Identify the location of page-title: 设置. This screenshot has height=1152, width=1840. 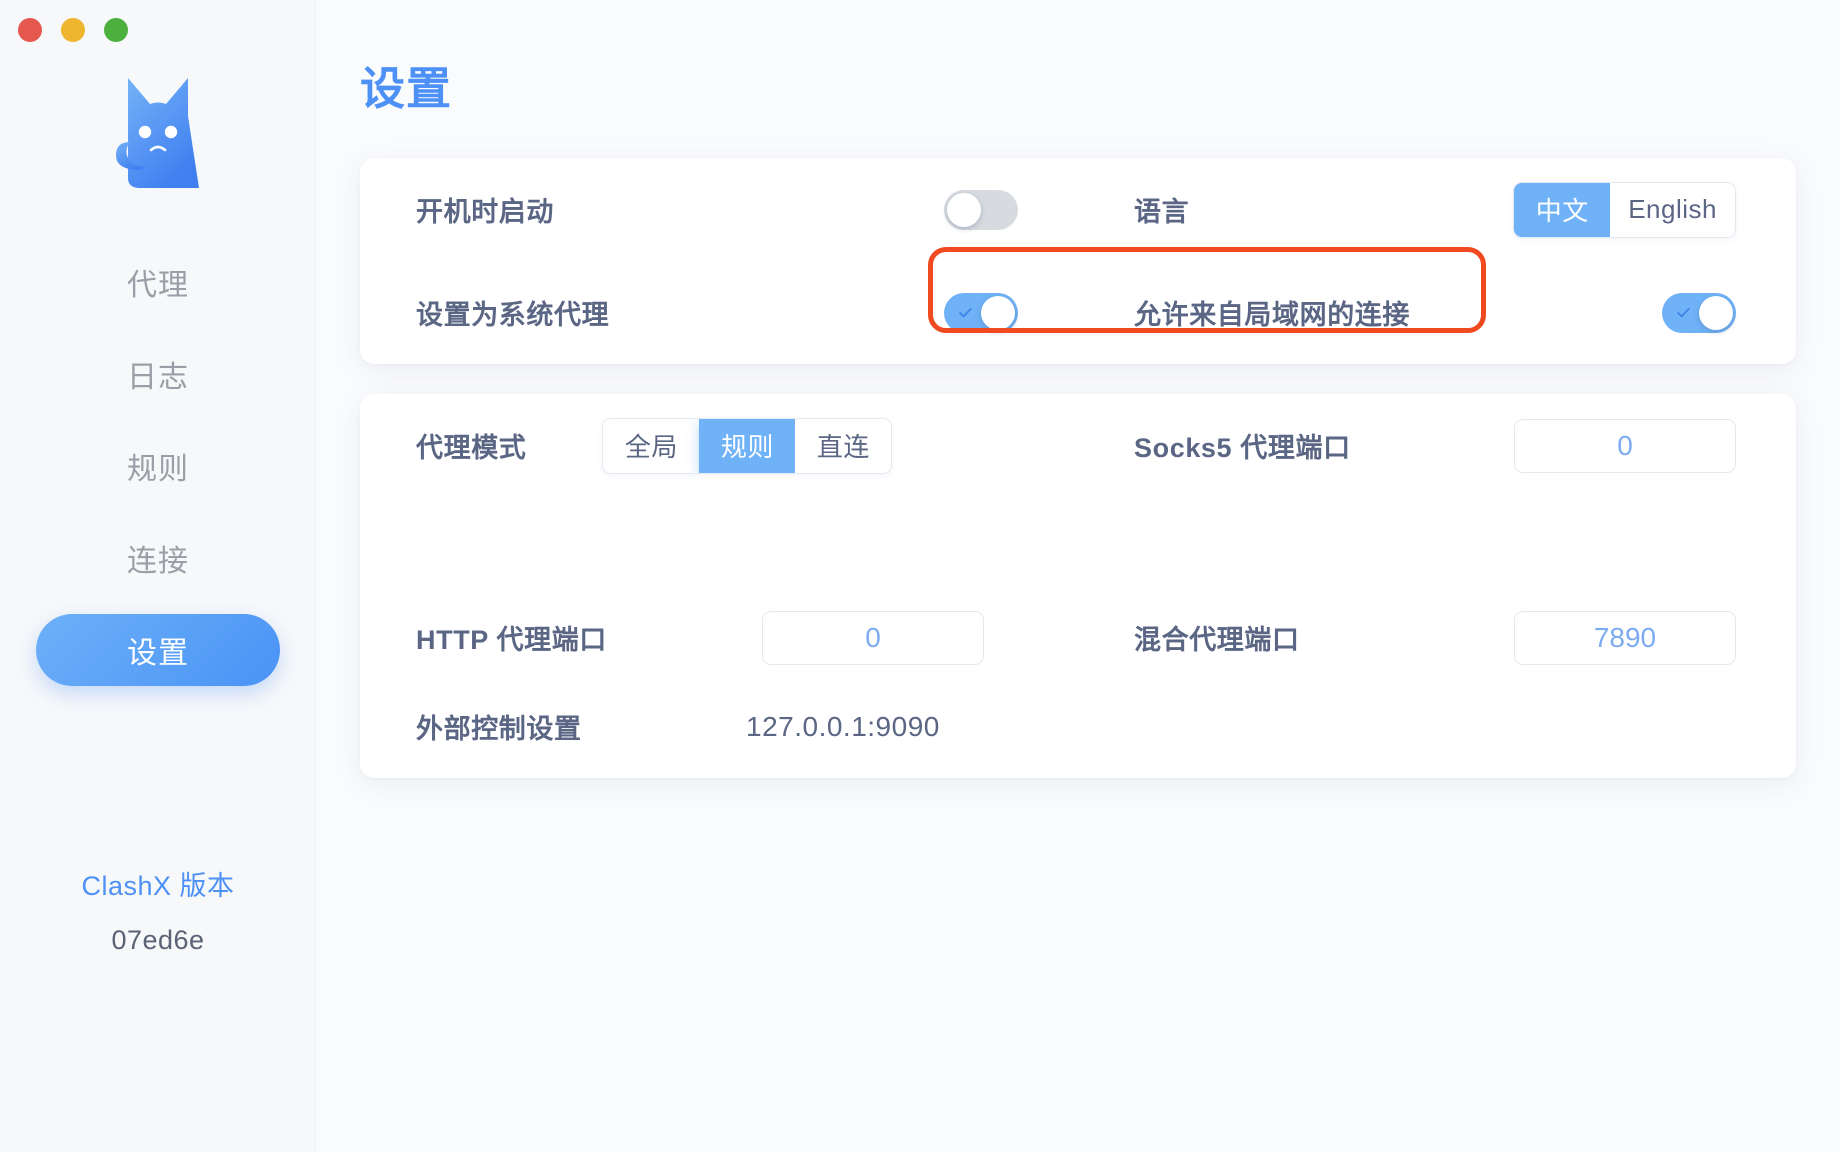
(406, 88).